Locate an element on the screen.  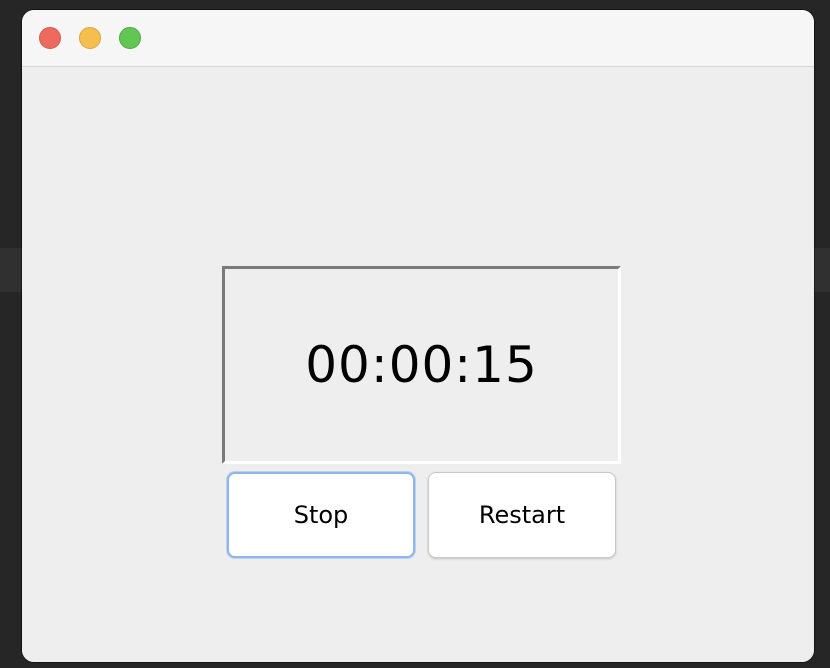
close-window-button is located at coordinates (50, 38).